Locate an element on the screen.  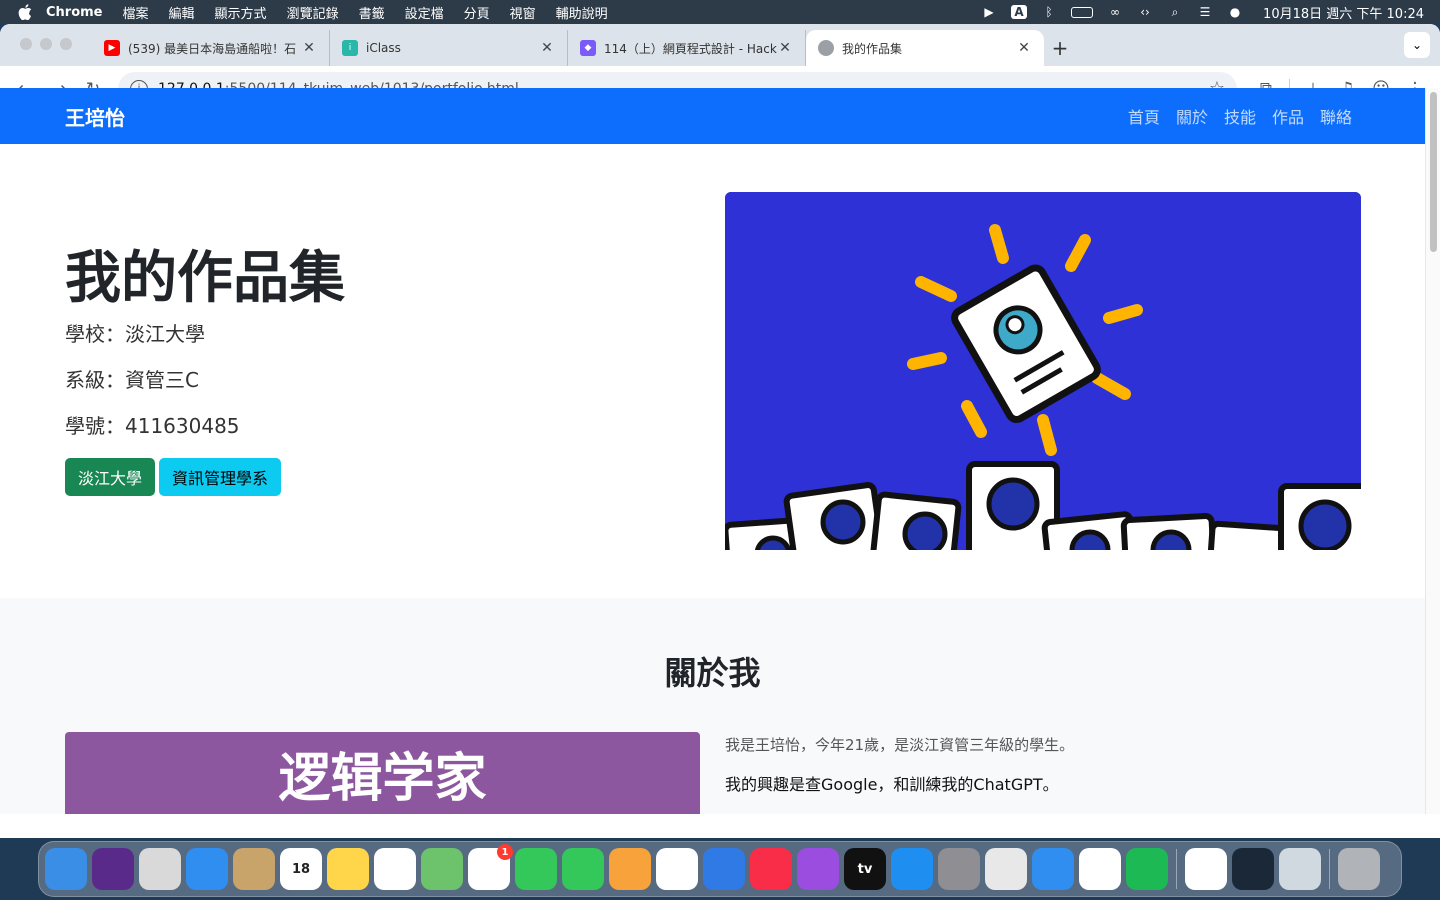
window-controls is located at coordinates (46, 44).